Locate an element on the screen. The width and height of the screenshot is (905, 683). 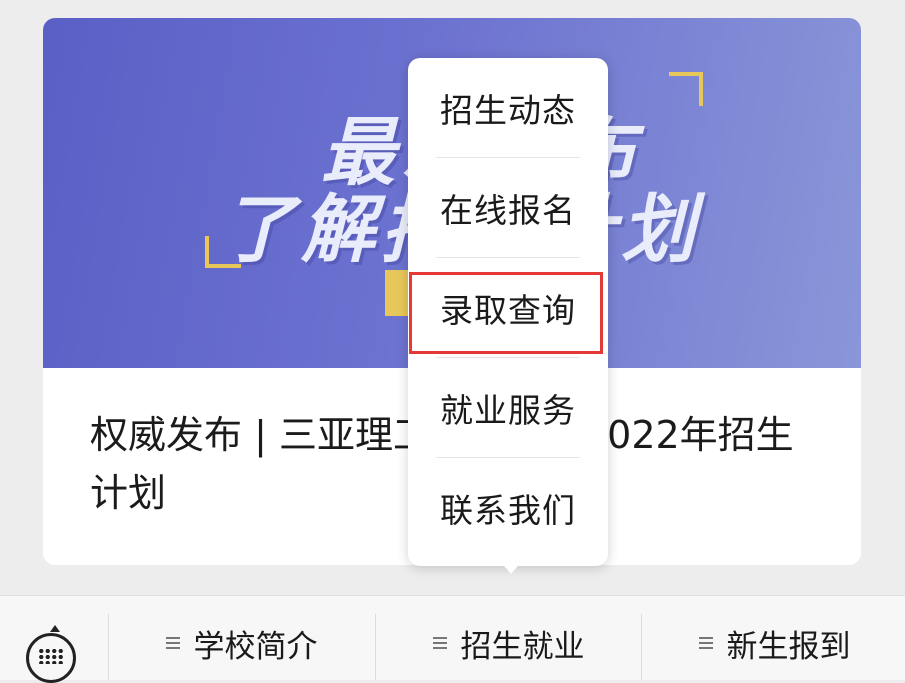
menu-button-admission-employment: 招生就业 is located at coordinates (508, 638).